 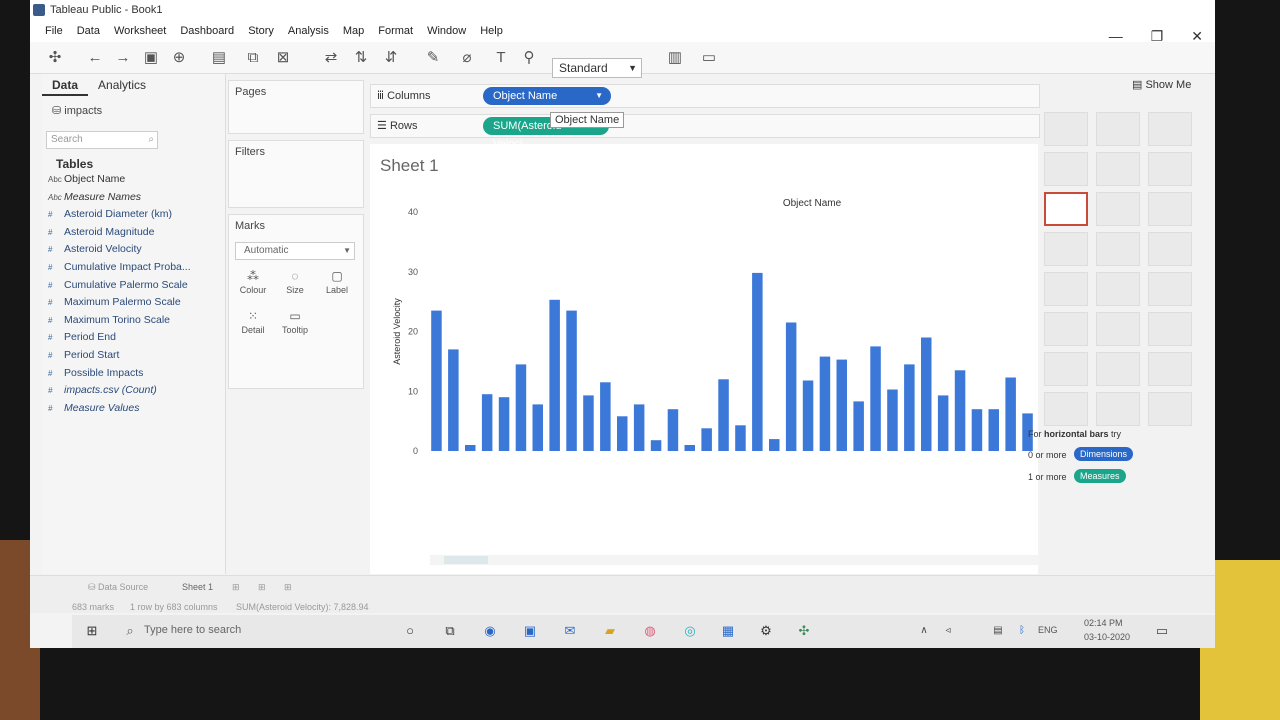 What do you see at coordinates (675, 58) in the screenshot?
I see `show-cards-icon: ▥` at bounding box center [675, 58].